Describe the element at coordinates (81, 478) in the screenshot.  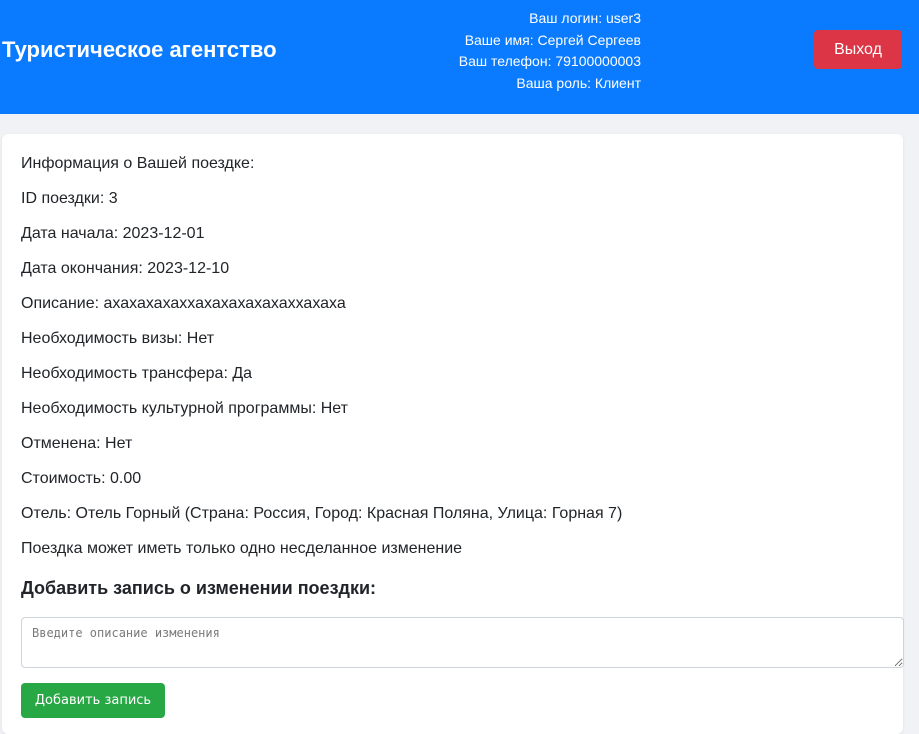
I see `trip-cost: Стоимость: 0.00` at that location.